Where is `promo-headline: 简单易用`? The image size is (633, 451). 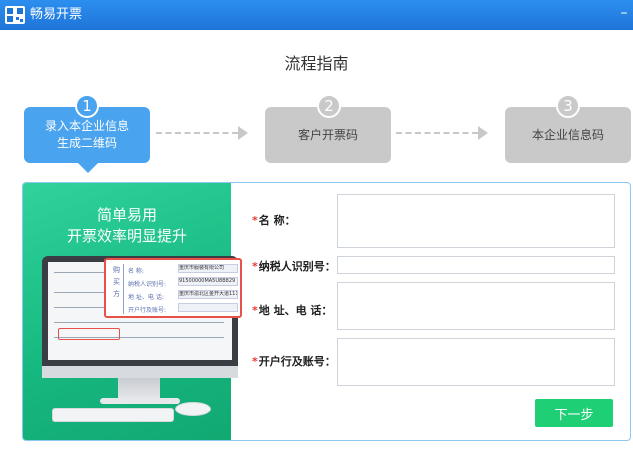
promo-headline: 简单易用 is located at coordinates (126, 215).